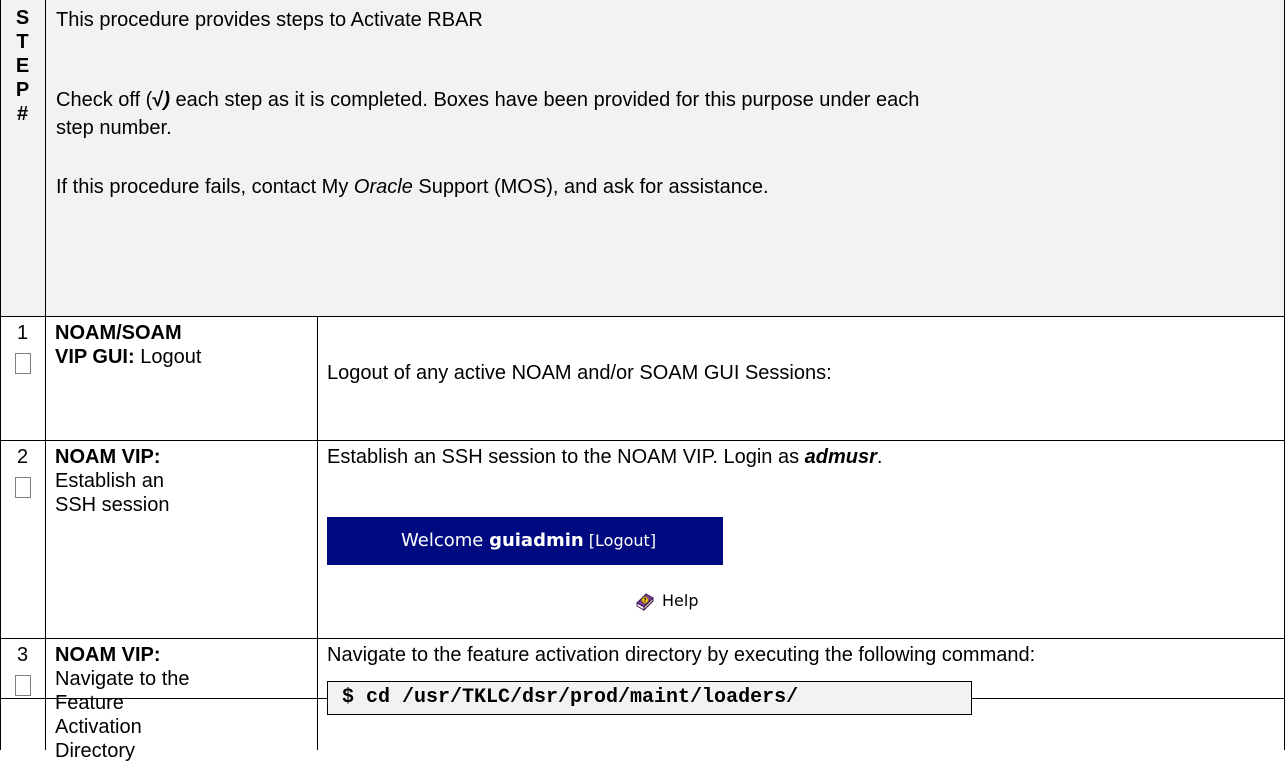 Image resolution: width=1285 pixels, height=763 pixels. I want to click on step-number: 3, so click(22, 655).